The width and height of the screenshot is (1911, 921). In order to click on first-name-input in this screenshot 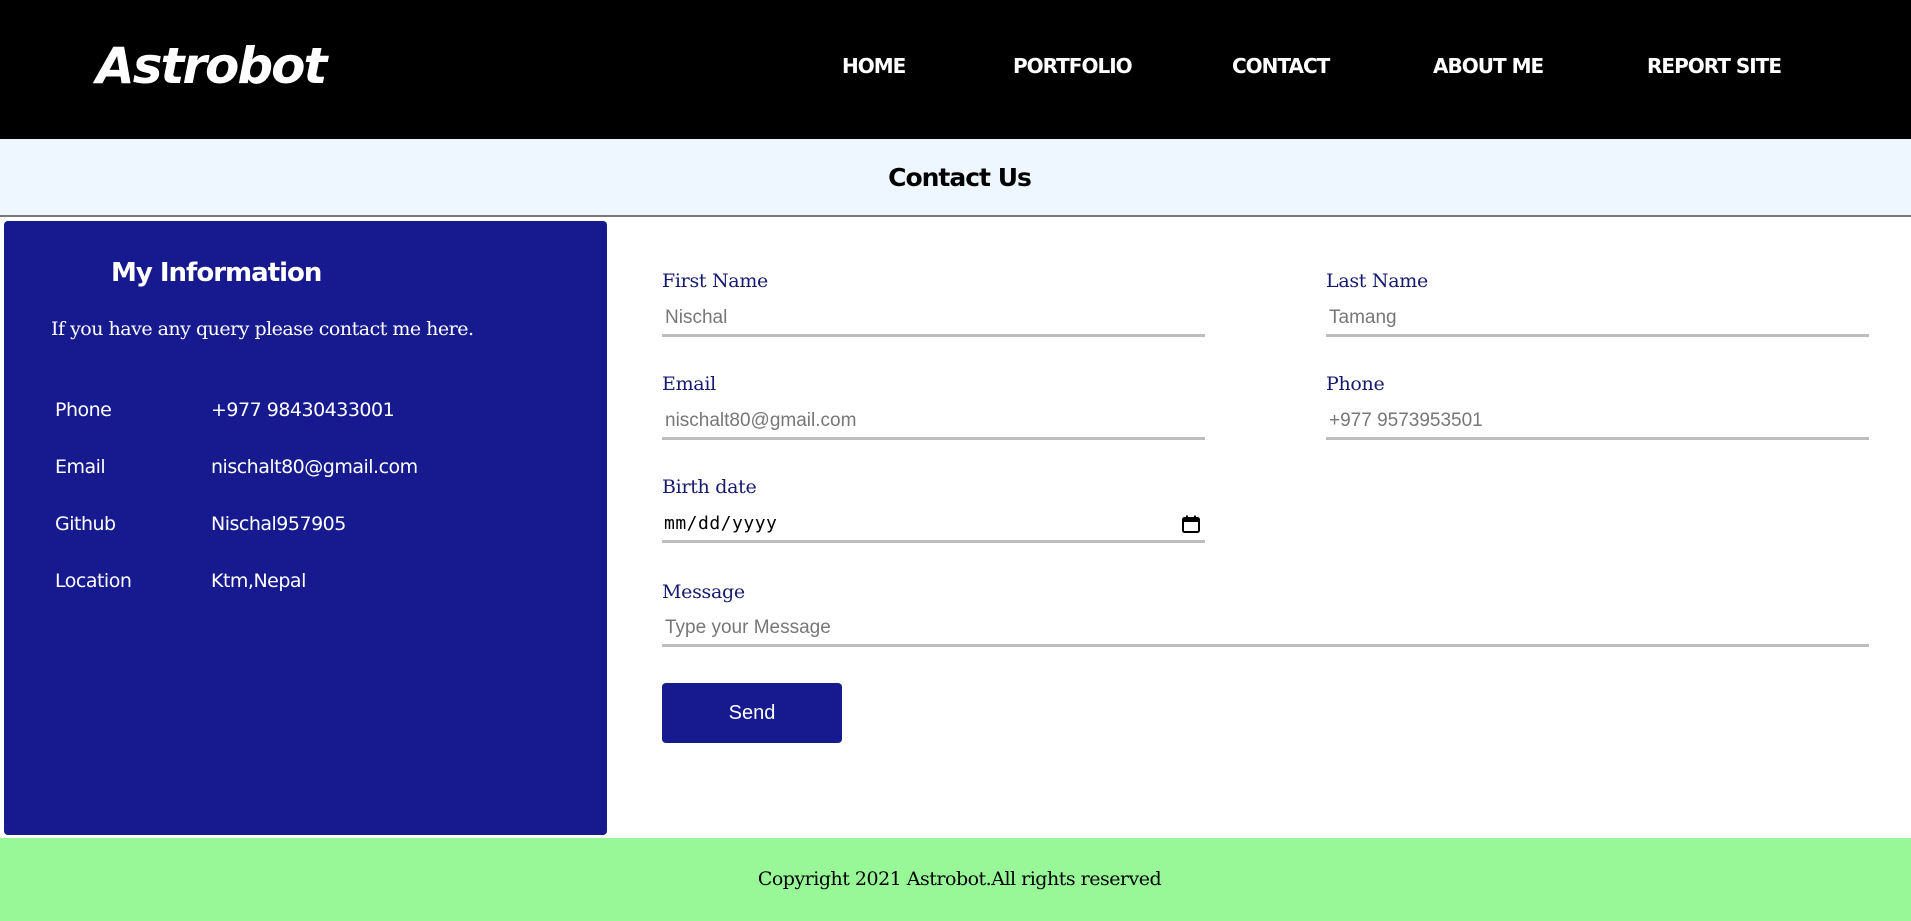, I will do `click(933, 319)`.